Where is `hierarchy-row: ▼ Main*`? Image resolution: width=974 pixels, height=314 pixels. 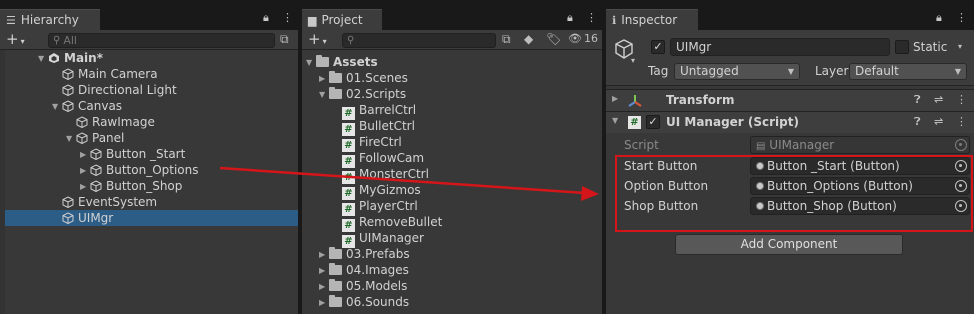 hierarchy-row: ▼ Main* is located at coordinates (149, 58).